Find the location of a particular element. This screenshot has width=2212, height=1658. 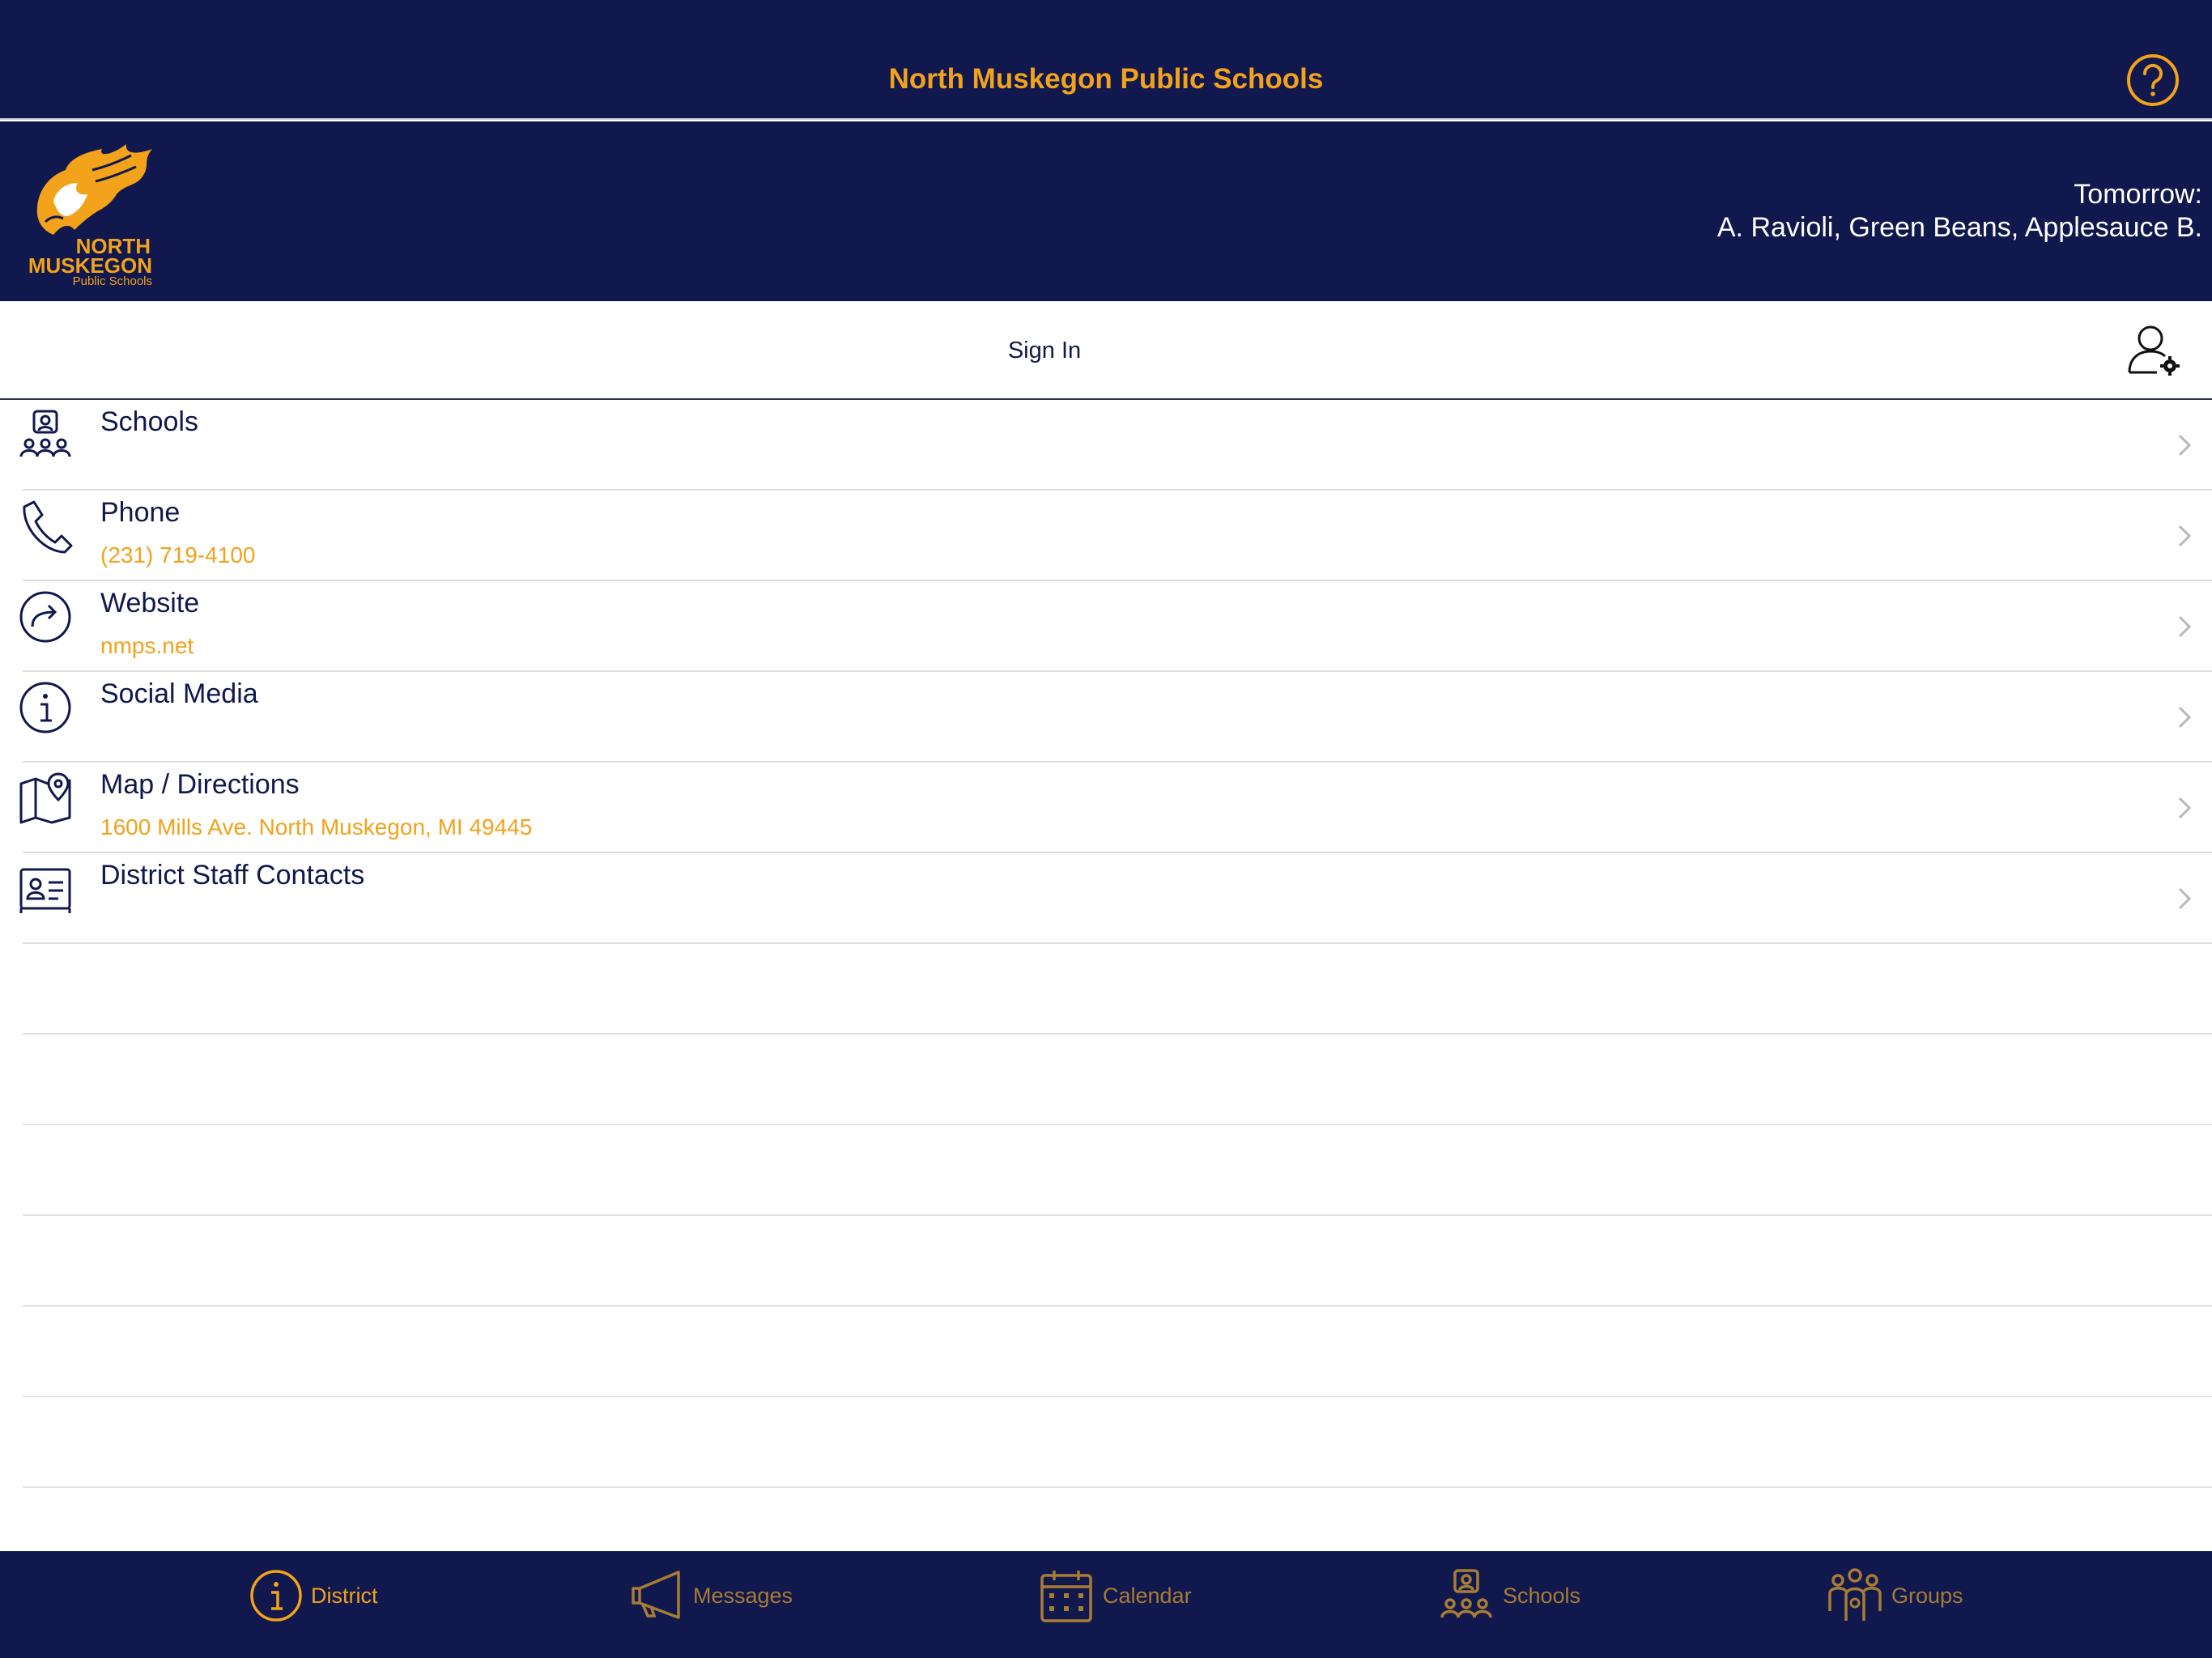

district-logo: NORTH MUSKEGON Public Schools is located at coordinates (90, 214).